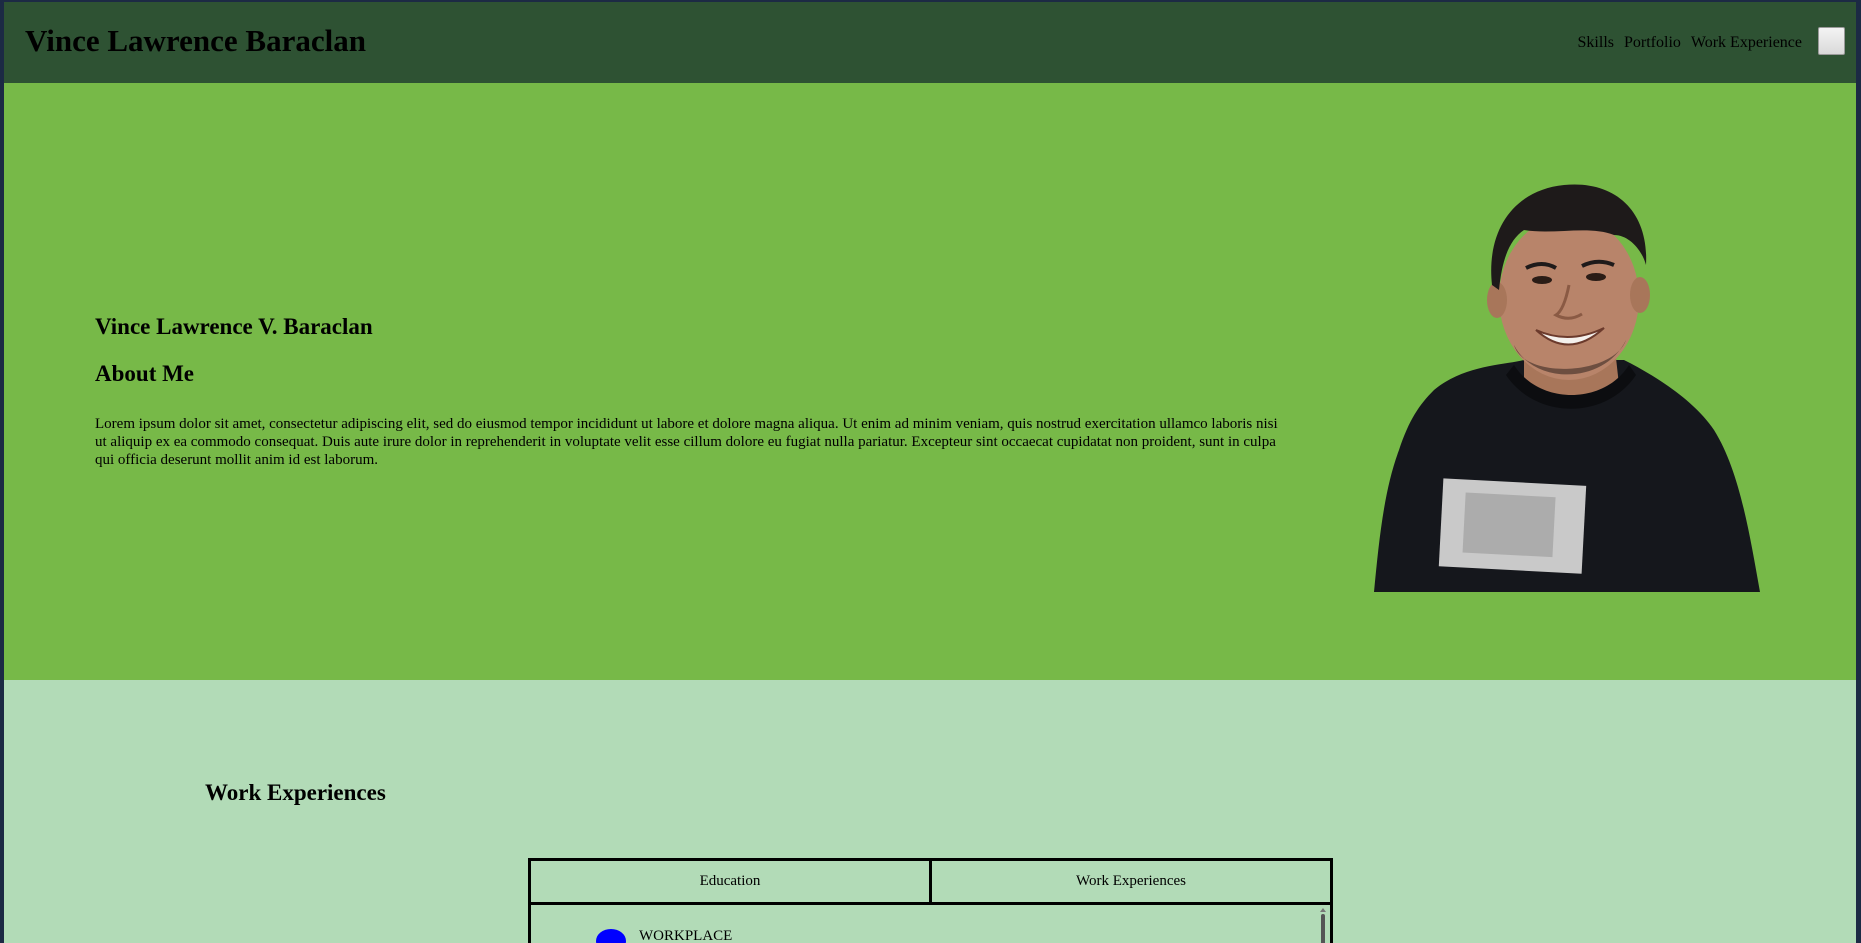 The height and width of the screenshot is (943, 1861). What do you see at coordinates (930, 924) in the screenshot?
I see `tab-panel: WORKPLACE` at bounding box center [930, 924].